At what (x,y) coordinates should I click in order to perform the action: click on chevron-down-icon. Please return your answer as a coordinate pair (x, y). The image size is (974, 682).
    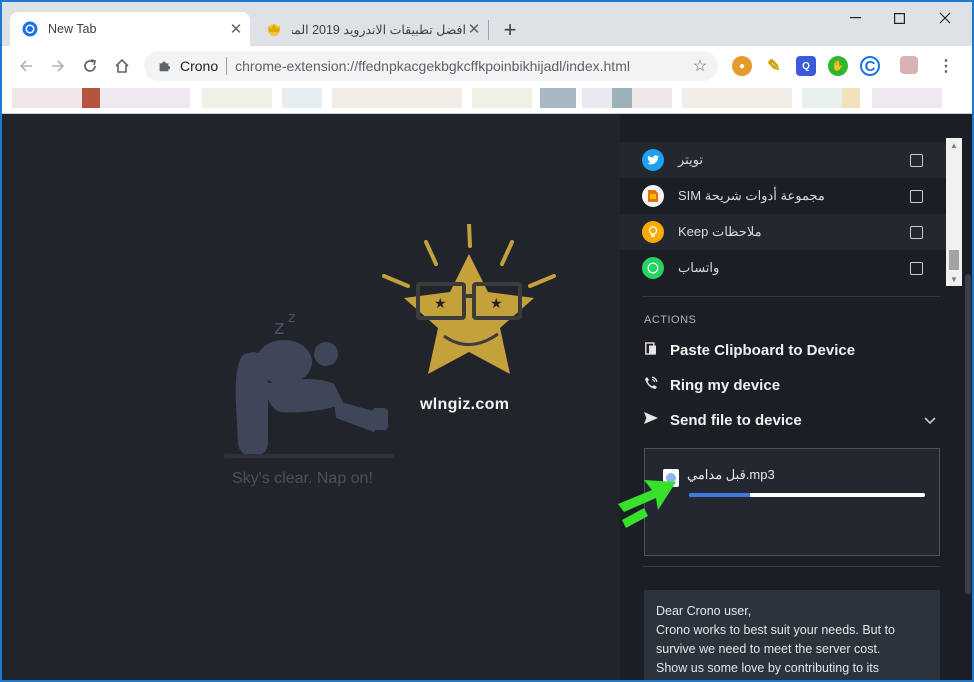
    Looking at the image, I should click on (930, 420).